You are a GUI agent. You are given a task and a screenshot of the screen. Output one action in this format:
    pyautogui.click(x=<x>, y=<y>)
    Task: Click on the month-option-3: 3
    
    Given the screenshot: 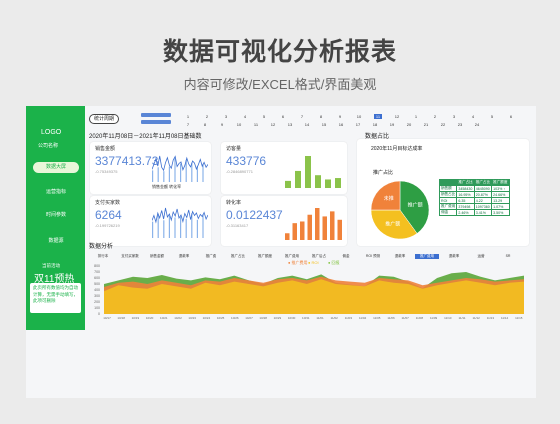 What is the action you would take?
    pyautogui.click(x=226, y=116)
    